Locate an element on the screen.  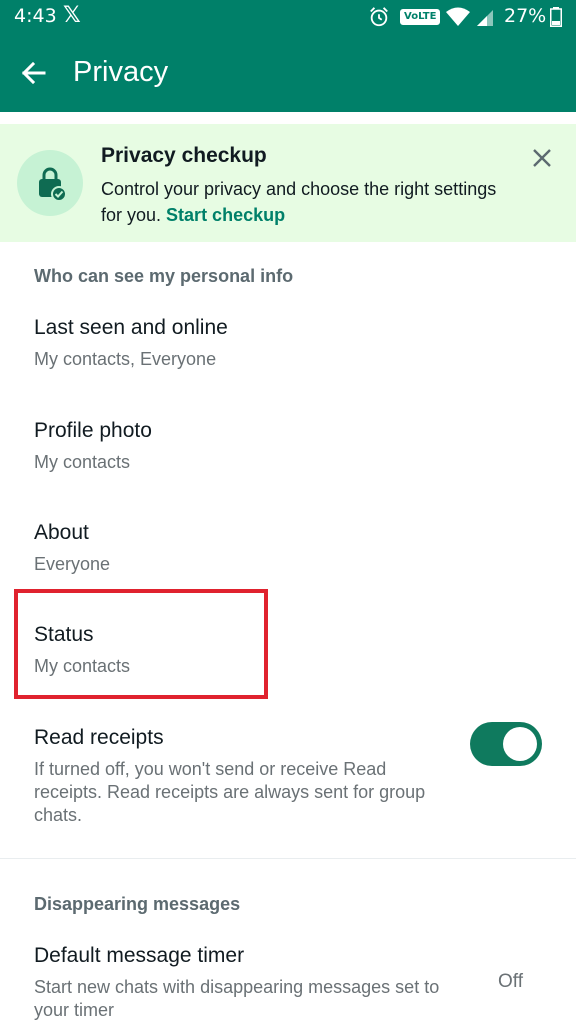
setting-subtitle: My contacts, Everyone is located at coordinates (125, 359).